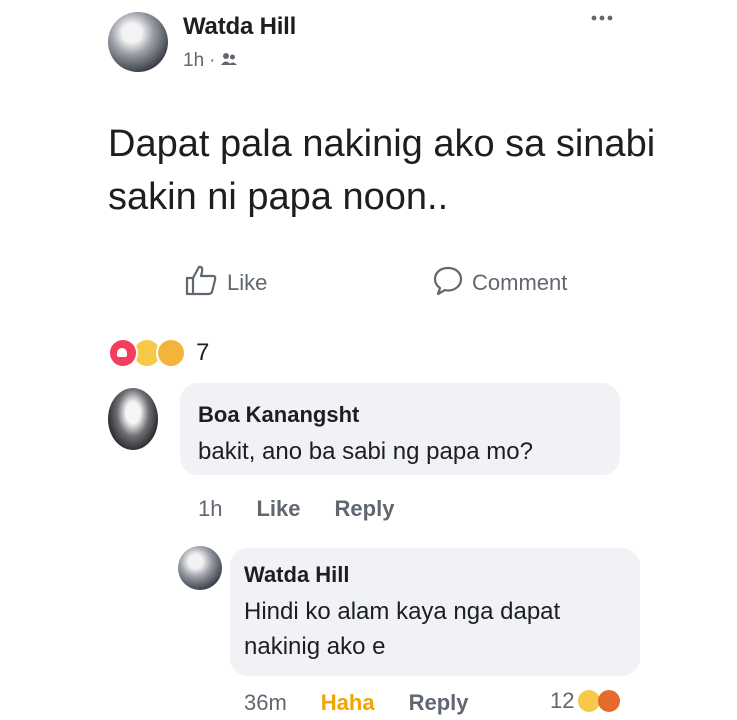 The image size is (737, 720). Describe the element at coordinates (247, 282) in the screenshot. I see `like-label: Like` at that location.